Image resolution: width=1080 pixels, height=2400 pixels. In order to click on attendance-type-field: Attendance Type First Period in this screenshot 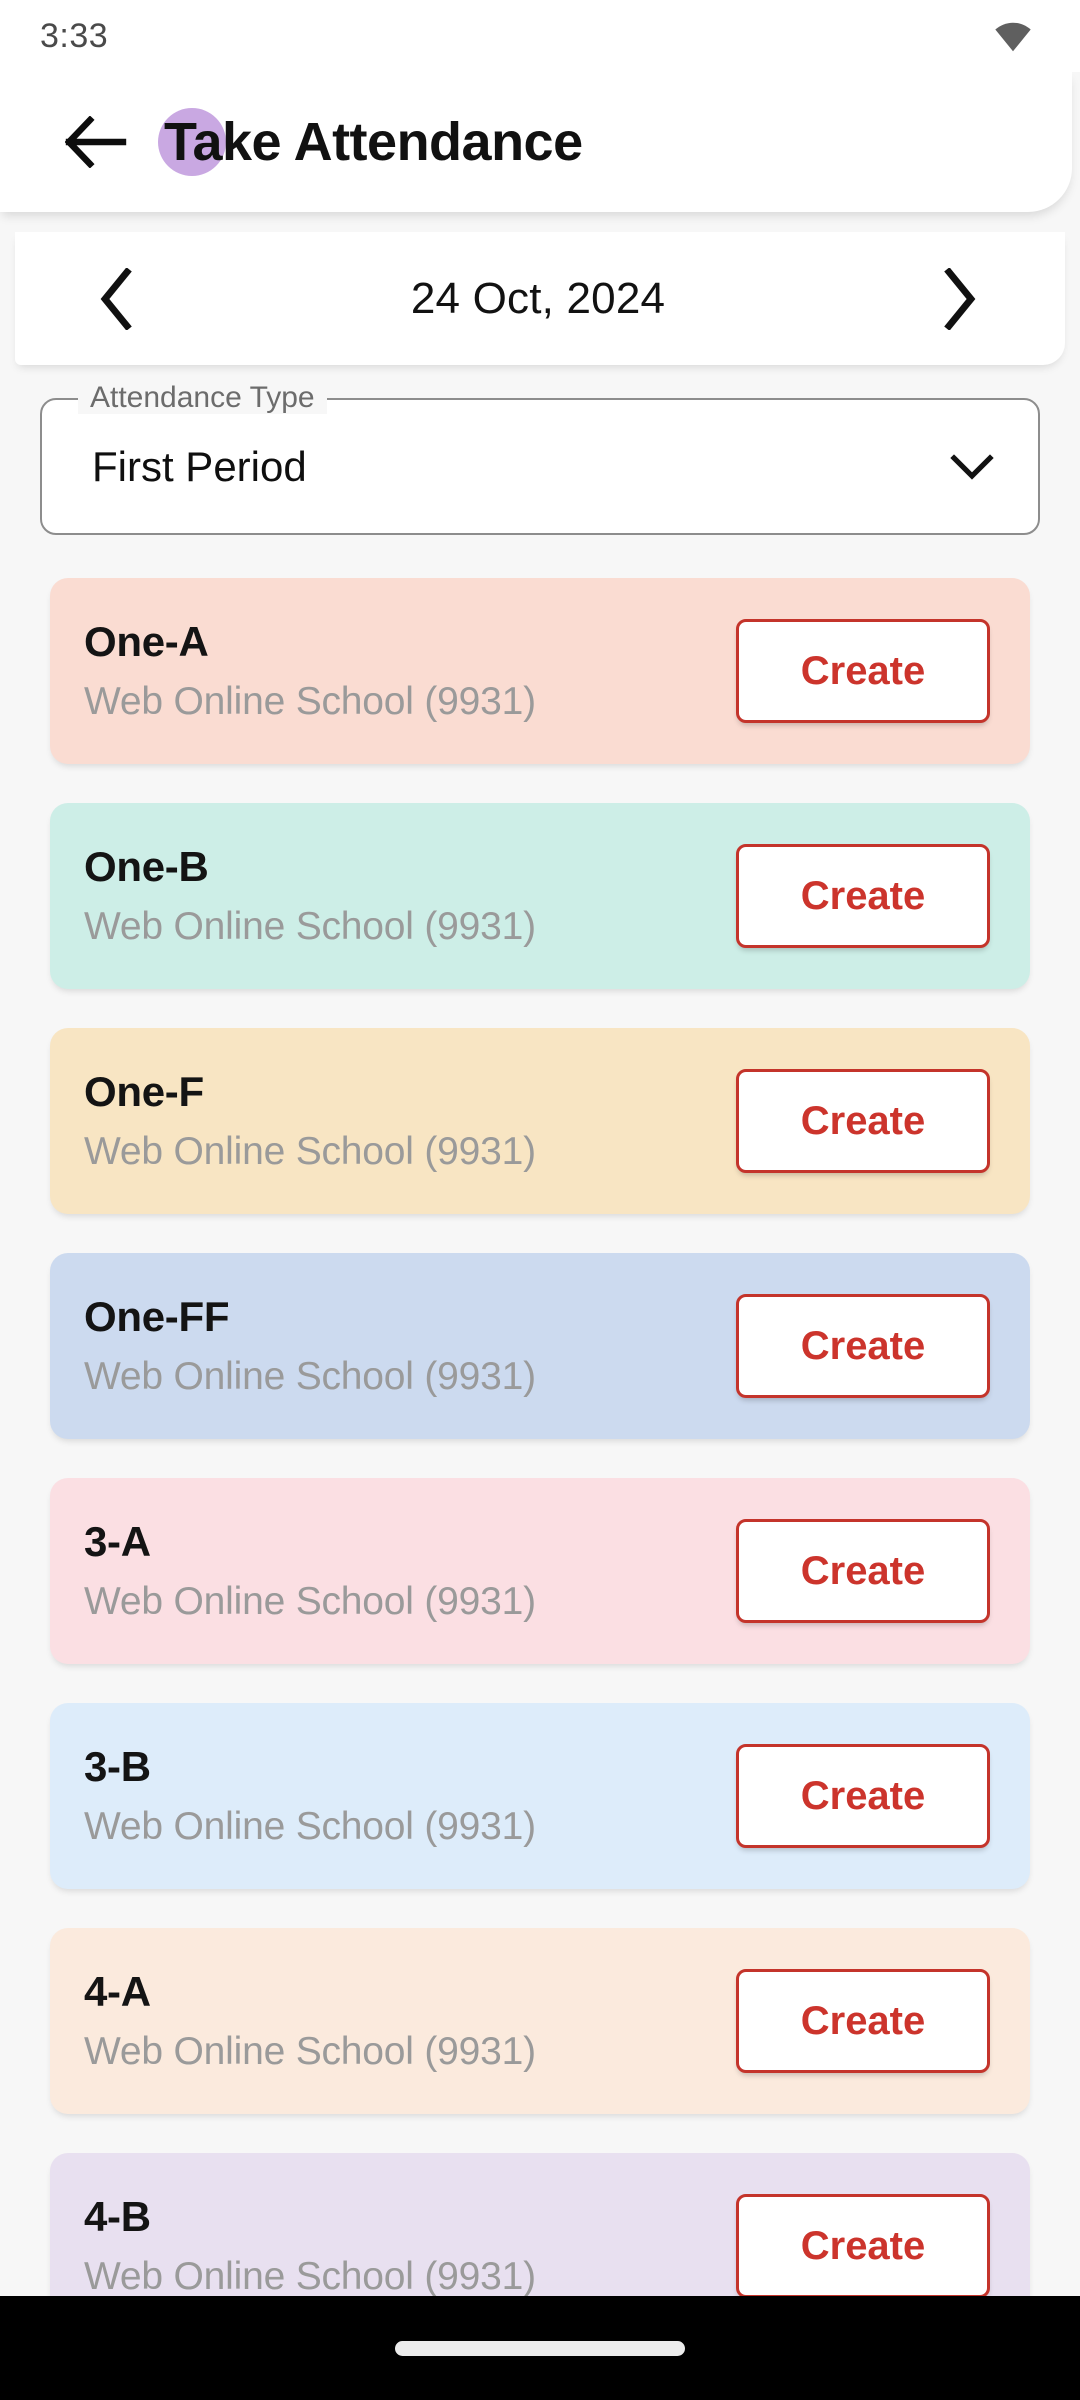, I will do `click(540, 458)`.